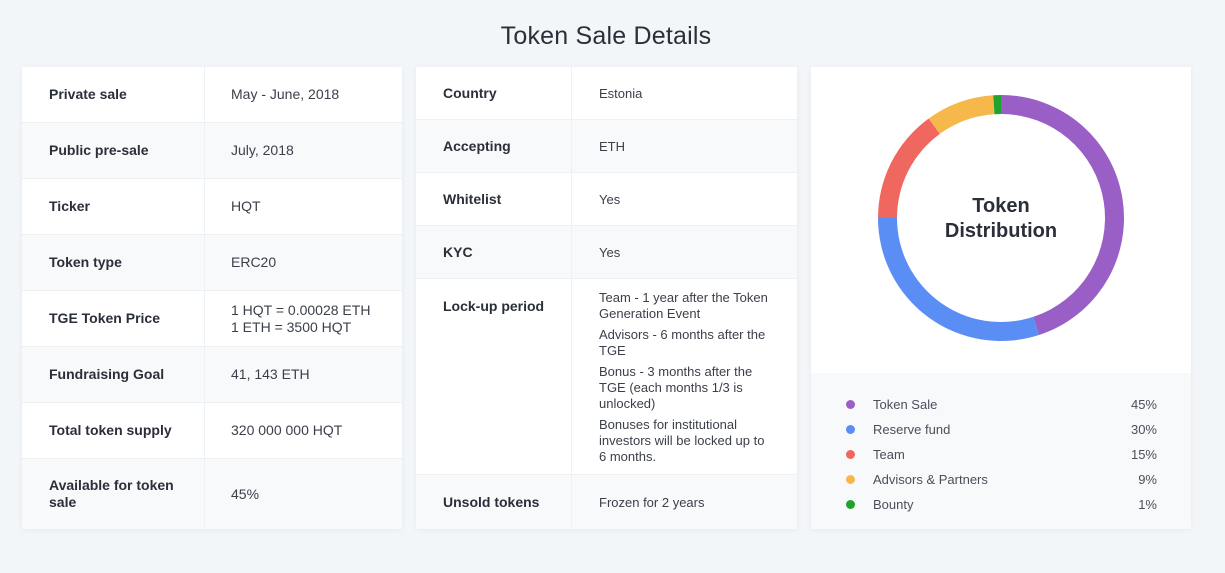 The width and height of the screenshot is (1225, 573). I want to click on row-label: Unsold tokens, so click(494, 502).